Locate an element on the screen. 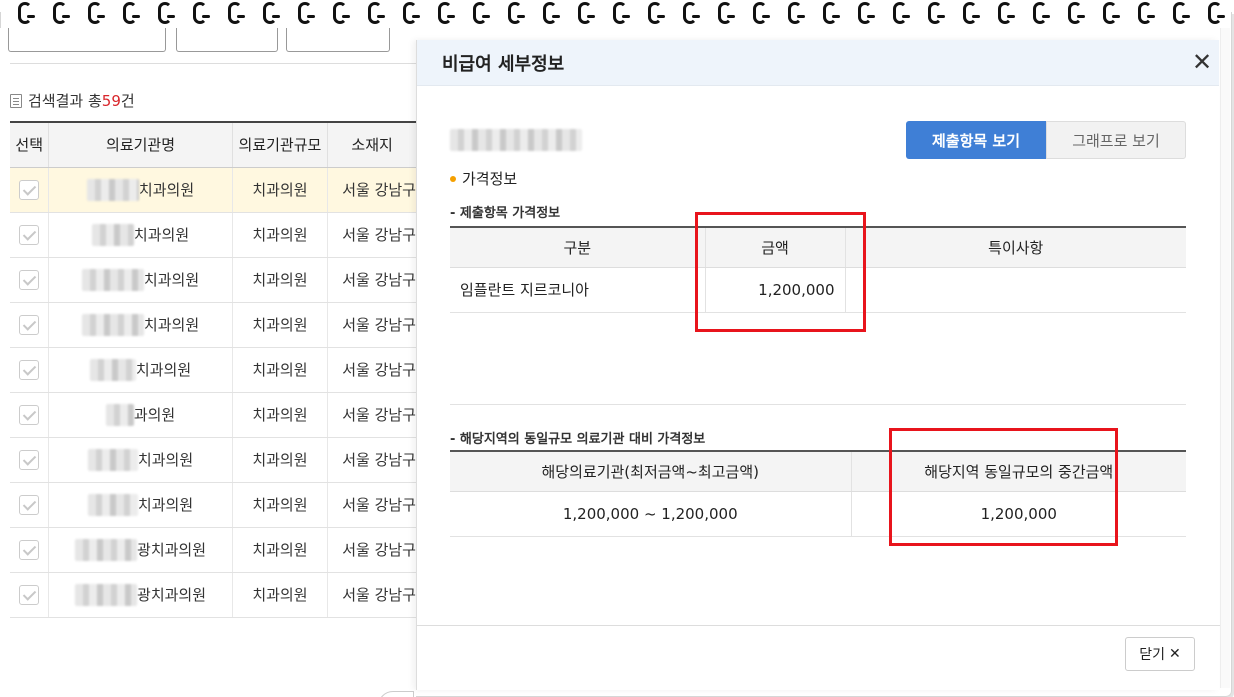  item-note is located at coordinates (1015, 290).